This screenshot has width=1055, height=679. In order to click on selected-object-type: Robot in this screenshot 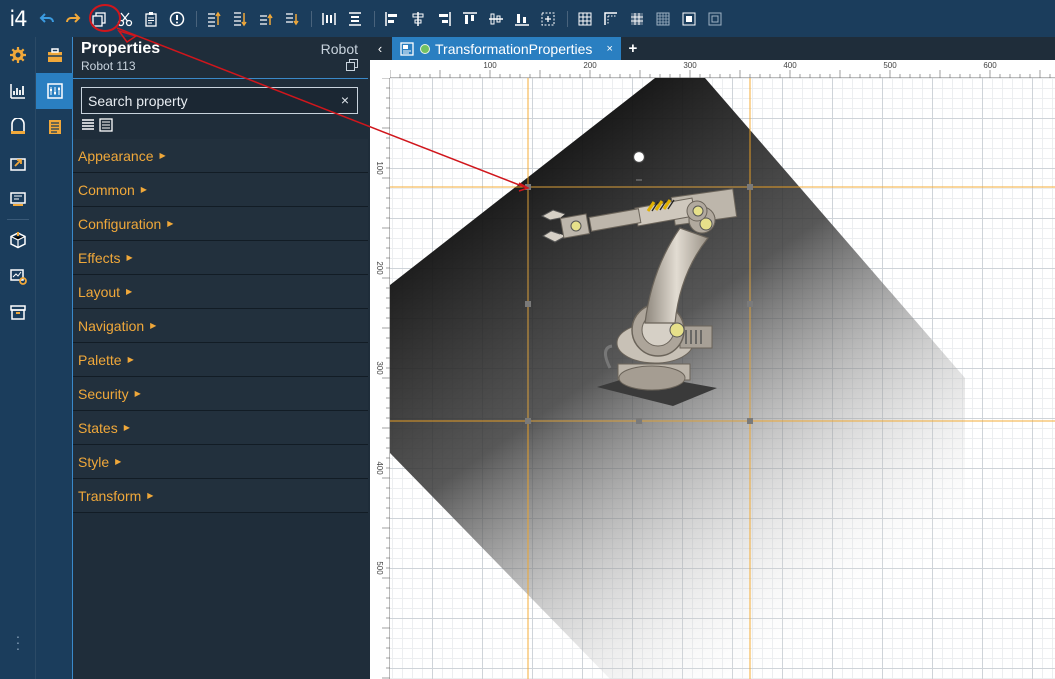, I will do `click(339, 49)`.